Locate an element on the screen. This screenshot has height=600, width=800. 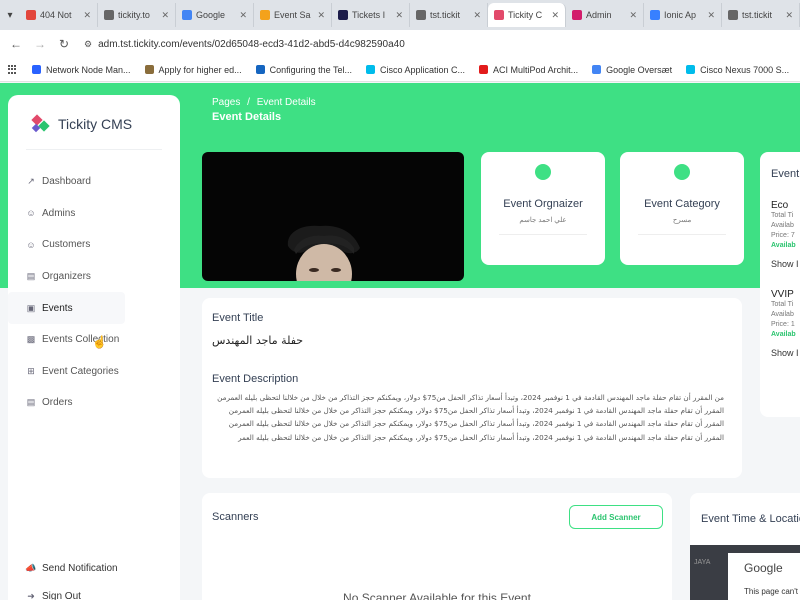
apps-grid-icon is located at coordinates (12, 69).